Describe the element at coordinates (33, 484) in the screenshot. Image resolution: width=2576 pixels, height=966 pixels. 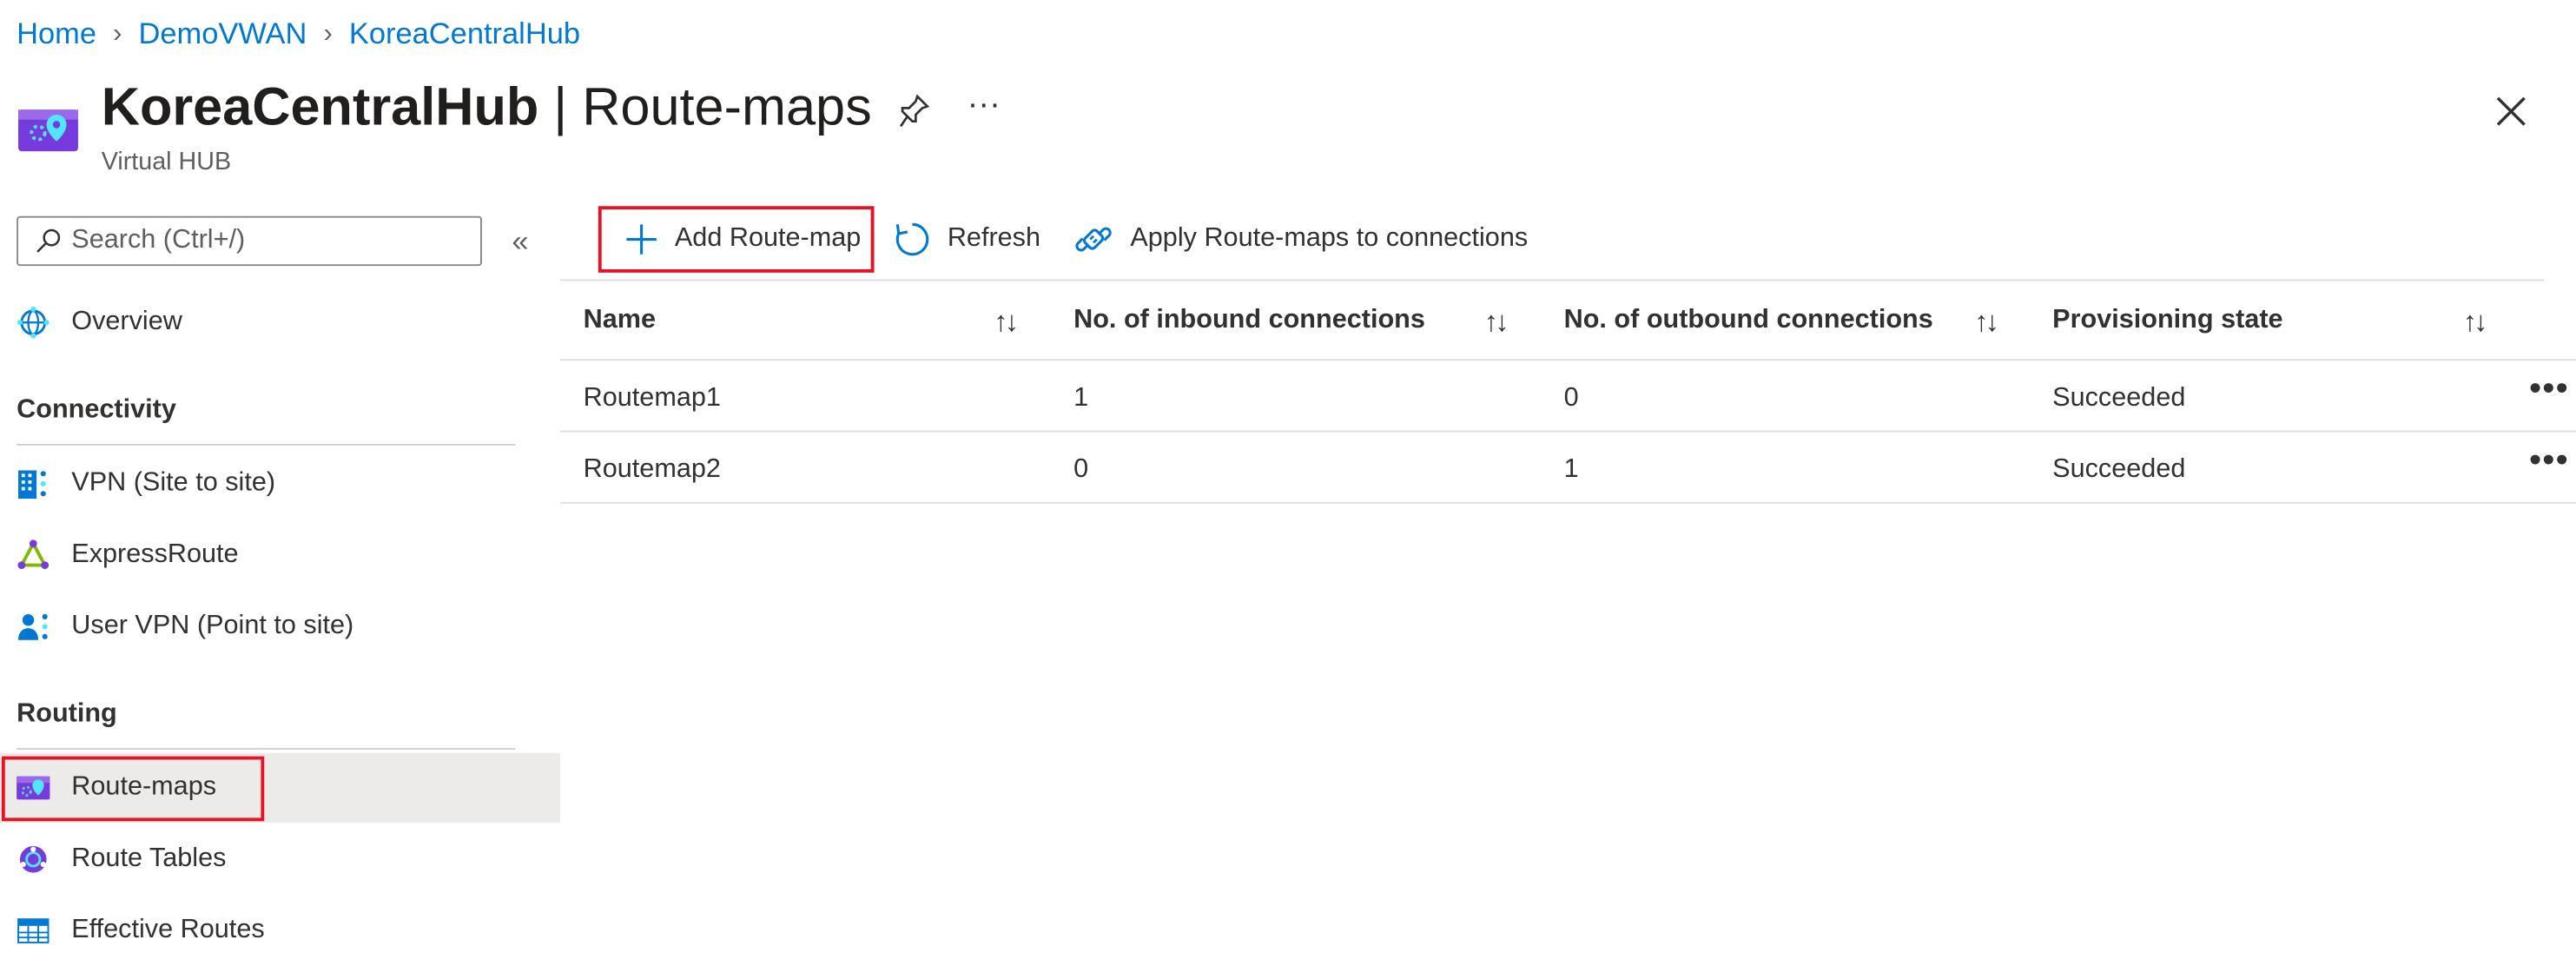
I see `vpn-site-icon` at that location.